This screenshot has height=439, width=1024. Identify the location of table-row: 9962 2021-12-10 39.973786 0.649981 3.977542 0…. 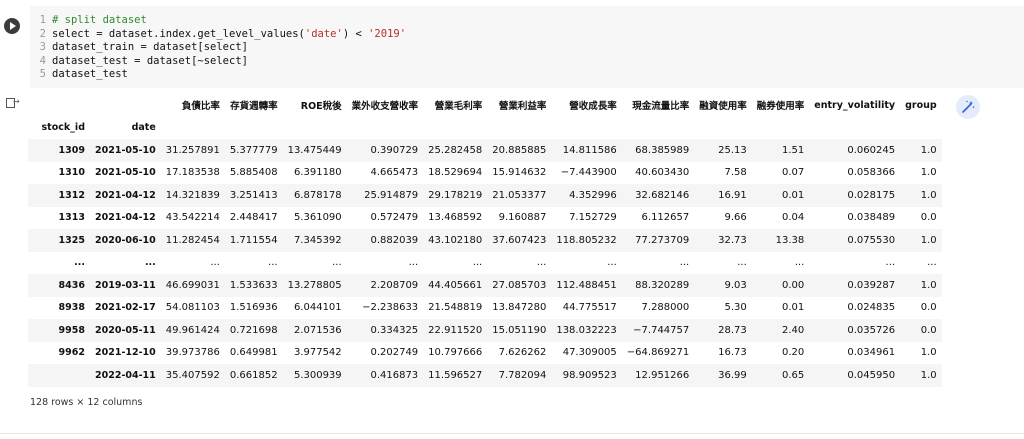
(485, 353).